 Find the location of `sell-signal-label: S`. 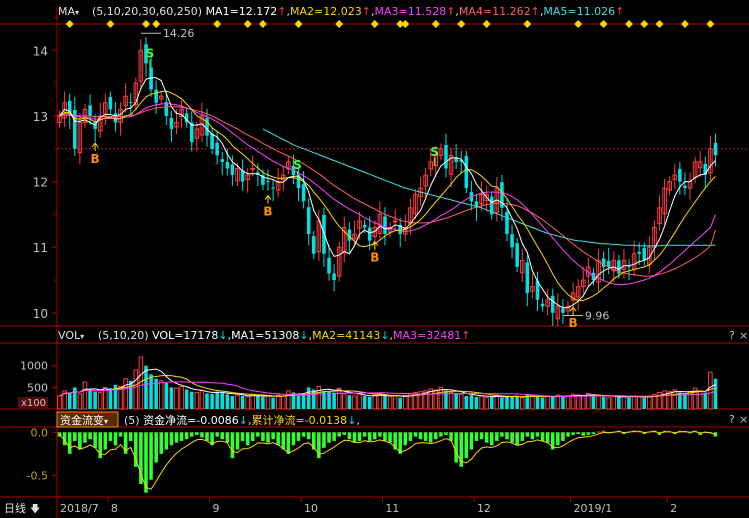

sell-signal-label: S is located at coordinates (297, 165).